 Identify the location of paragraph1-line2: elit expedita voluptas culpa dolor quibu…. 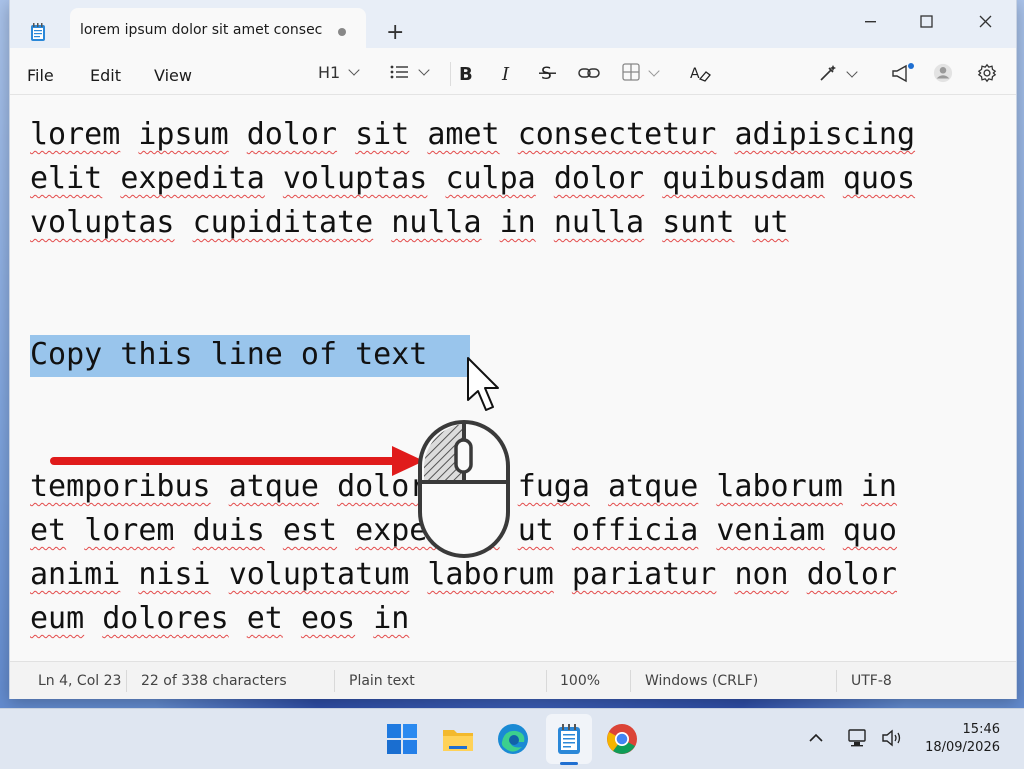
(472, 179).